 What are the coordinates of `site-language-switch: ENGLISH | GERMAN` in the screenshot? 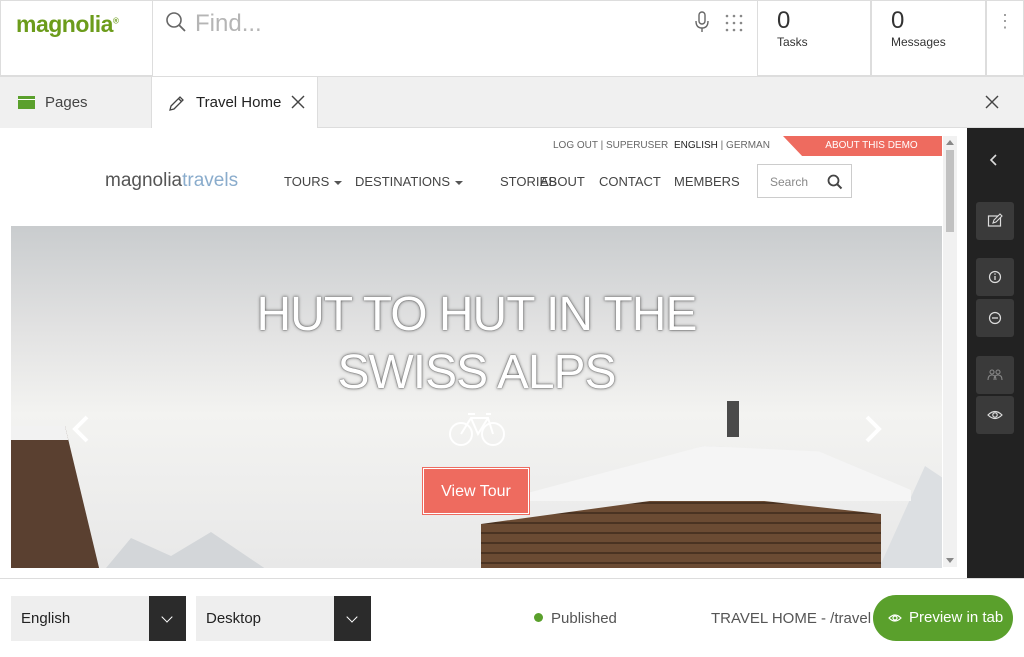 It's located at (722, 145).